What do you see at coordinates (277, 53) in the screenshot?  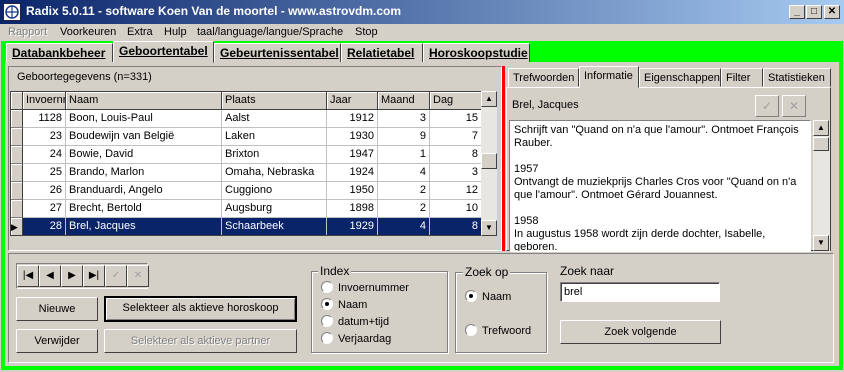 I see `tab-gebeurtenissentabel: Gebeurtenissentabel` at bounding box center [277, 53].